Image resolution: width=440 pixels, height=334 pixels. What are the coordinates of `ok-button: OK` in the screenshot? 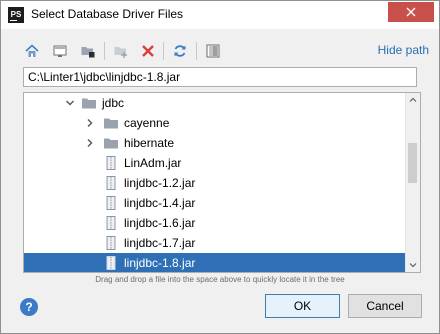 It's located at (302, 306).